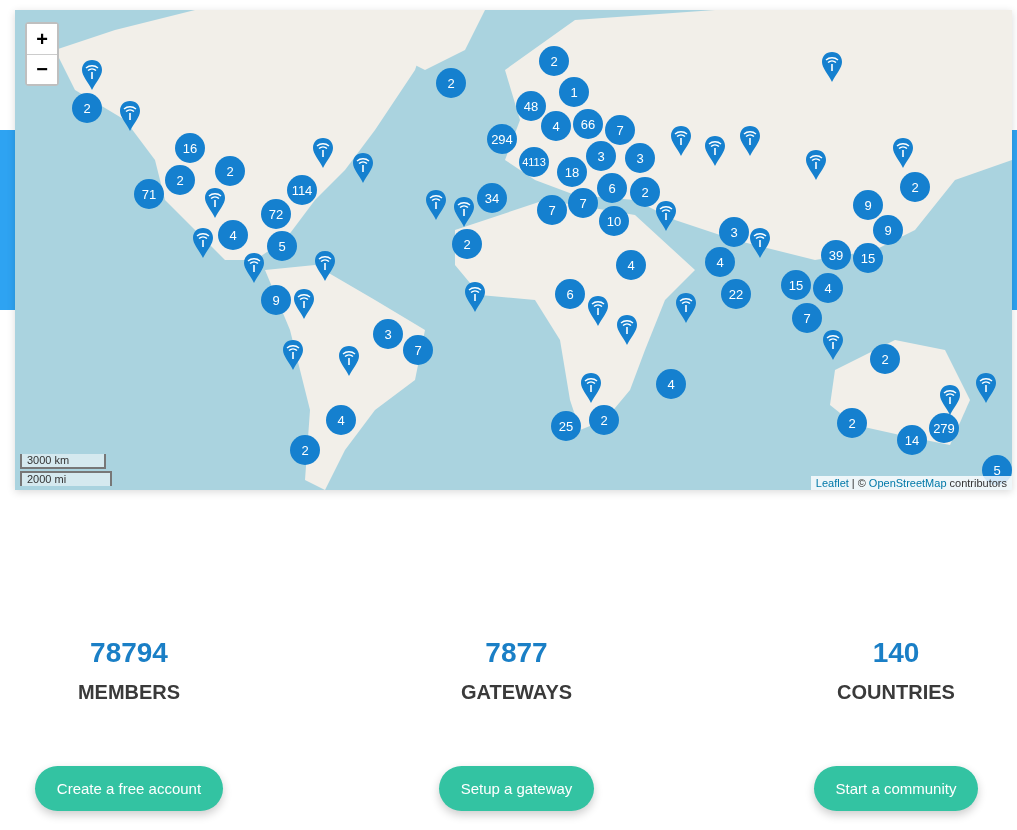 The height and width of the screenshot is (830, 1017). What do you see at coordinates (896, 653) in the screenshot?
I see `stat-value: 140` at bounding box center [896, 653].